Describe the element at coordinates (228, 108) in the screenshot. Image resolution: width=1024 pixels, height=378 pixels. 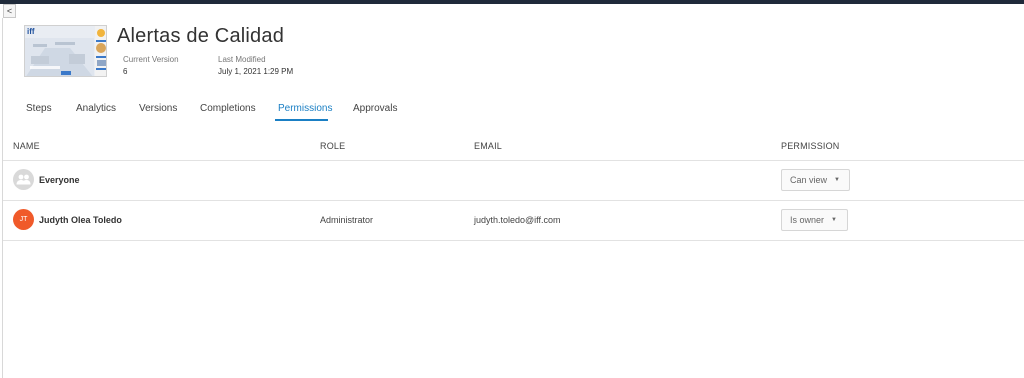
I see `tab-completions: Completions` at that location.